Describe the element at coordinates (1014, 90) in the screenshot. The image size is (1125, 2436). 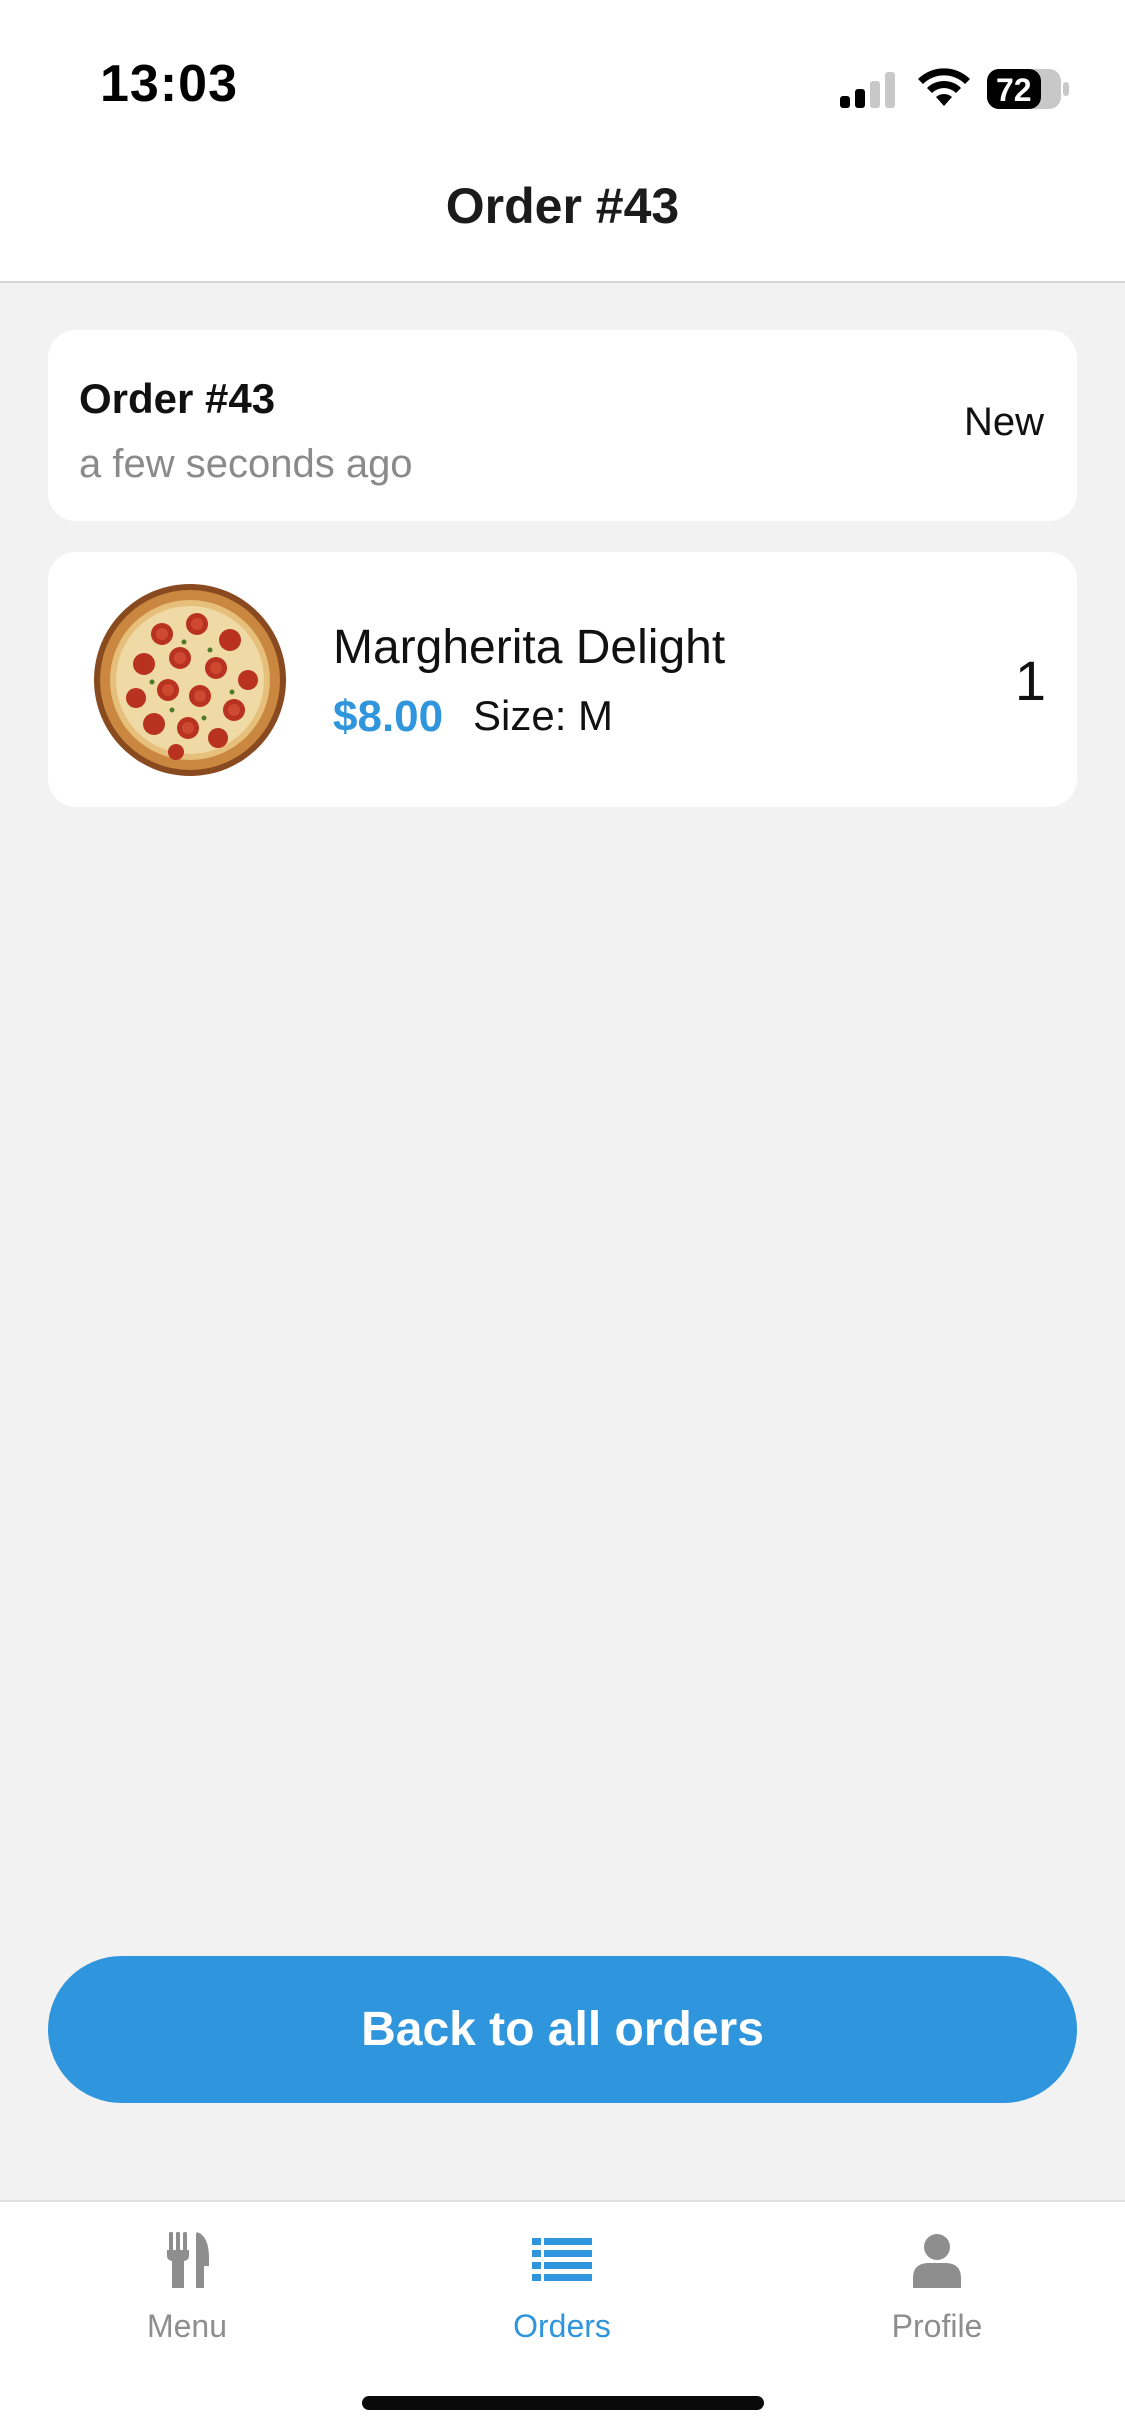
I see `battery-level: 72` at that location.